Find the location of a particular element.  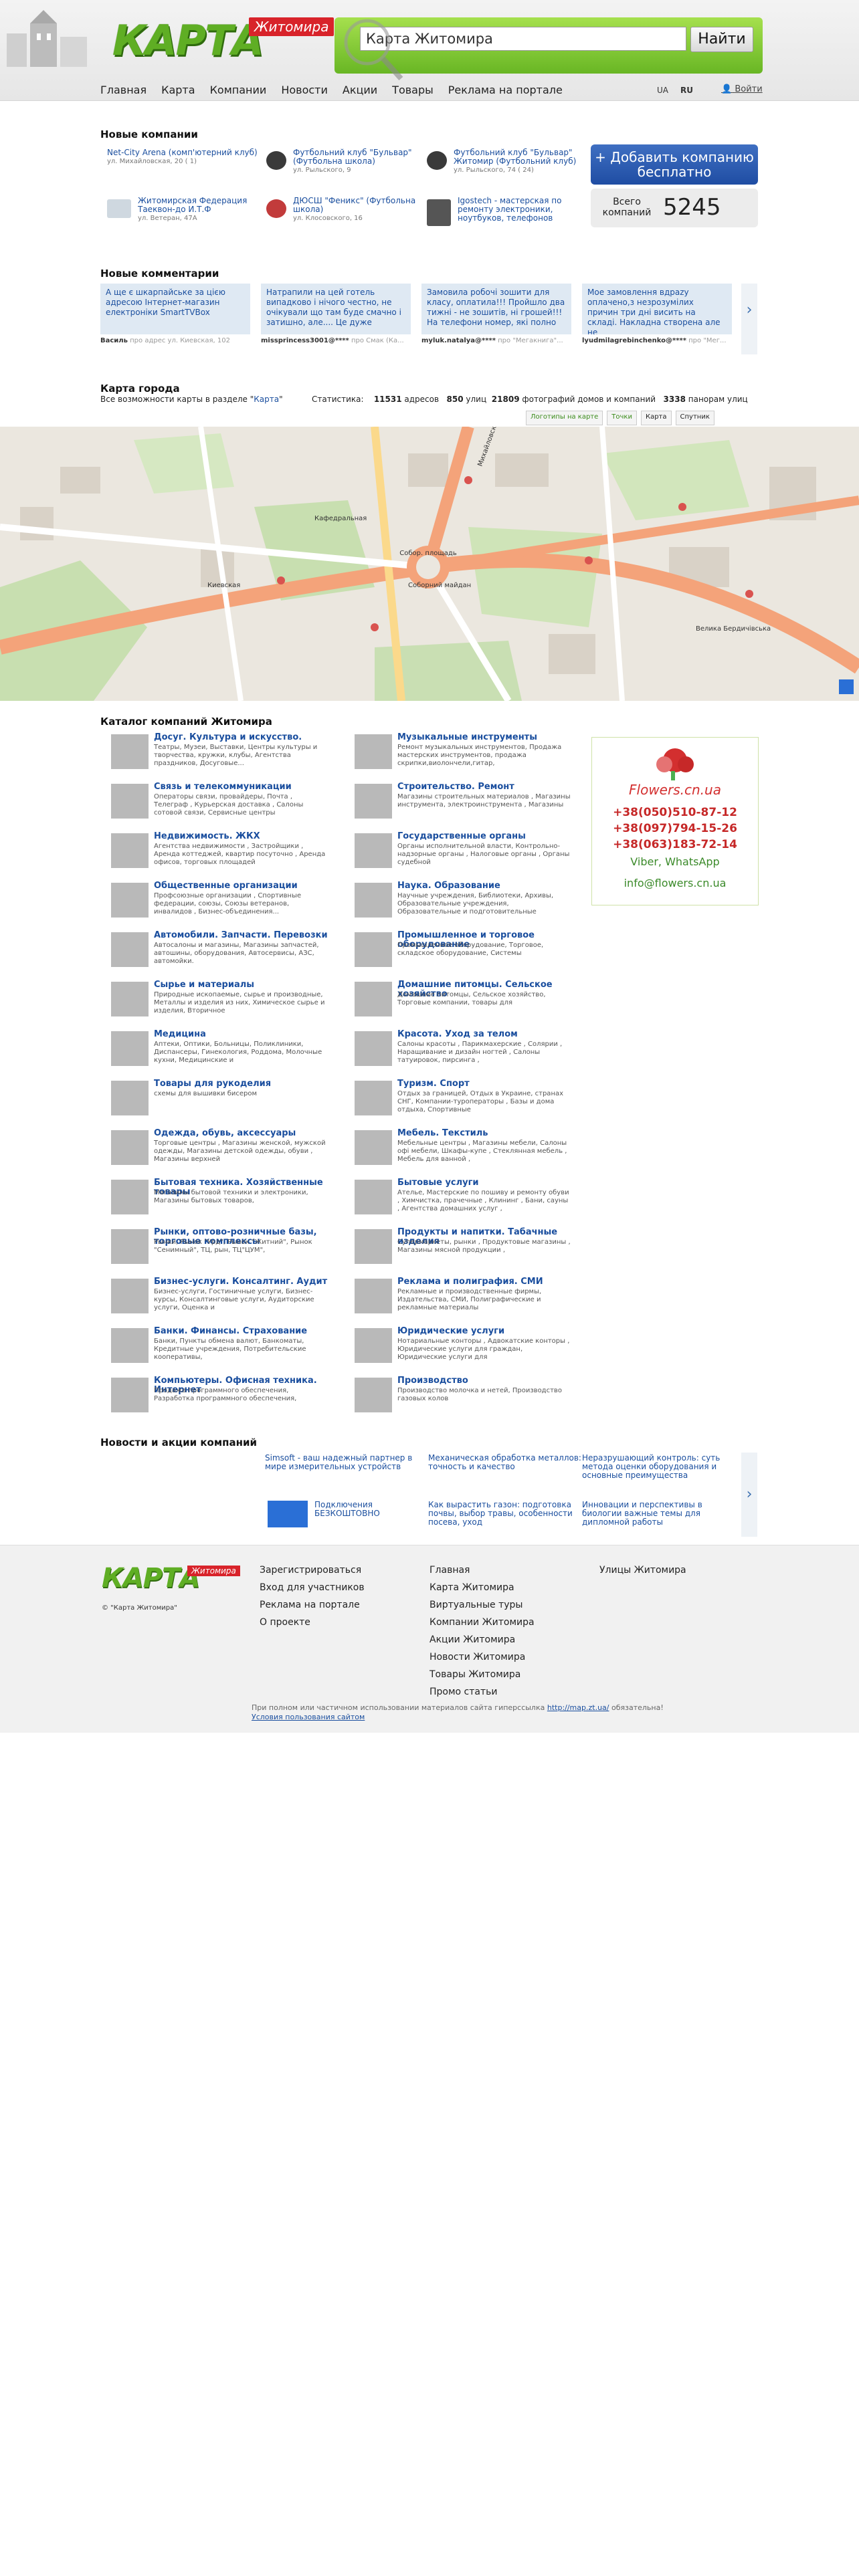

add-company-button: + Добавить компанию бесплатно is located at coordinates (674, 165).